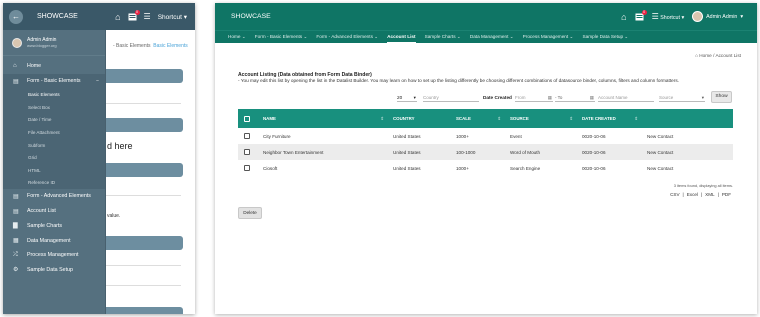 The height and width of the screenshot is (317, 760). I want to click on drawer-subitem: Grid, so click(54, 157).